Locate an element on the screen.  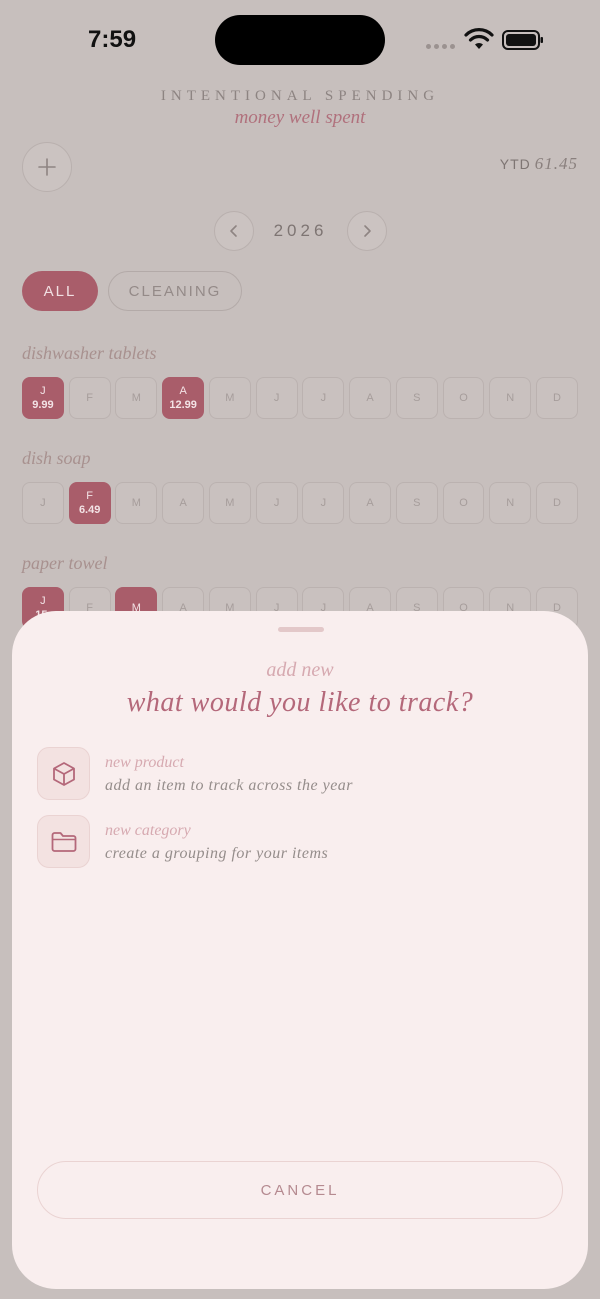
month-amount: 12.99 is located at coordinates (183, 405).